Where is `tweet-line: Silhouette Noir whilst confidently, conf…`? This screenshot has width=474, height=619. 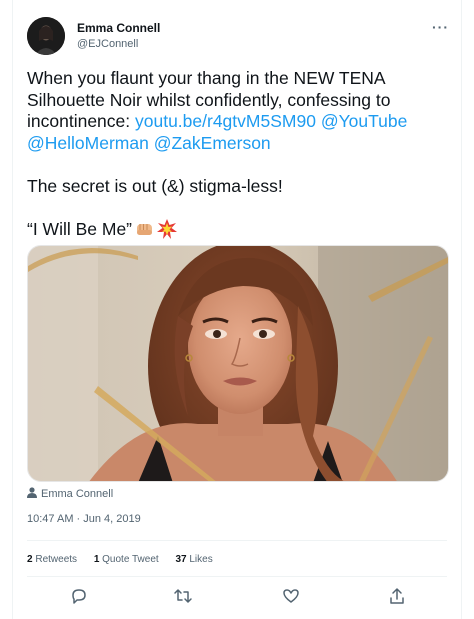
tweet-line: Silhouette Noir whilst confidently, conf… is located at coordinates (209, 99).